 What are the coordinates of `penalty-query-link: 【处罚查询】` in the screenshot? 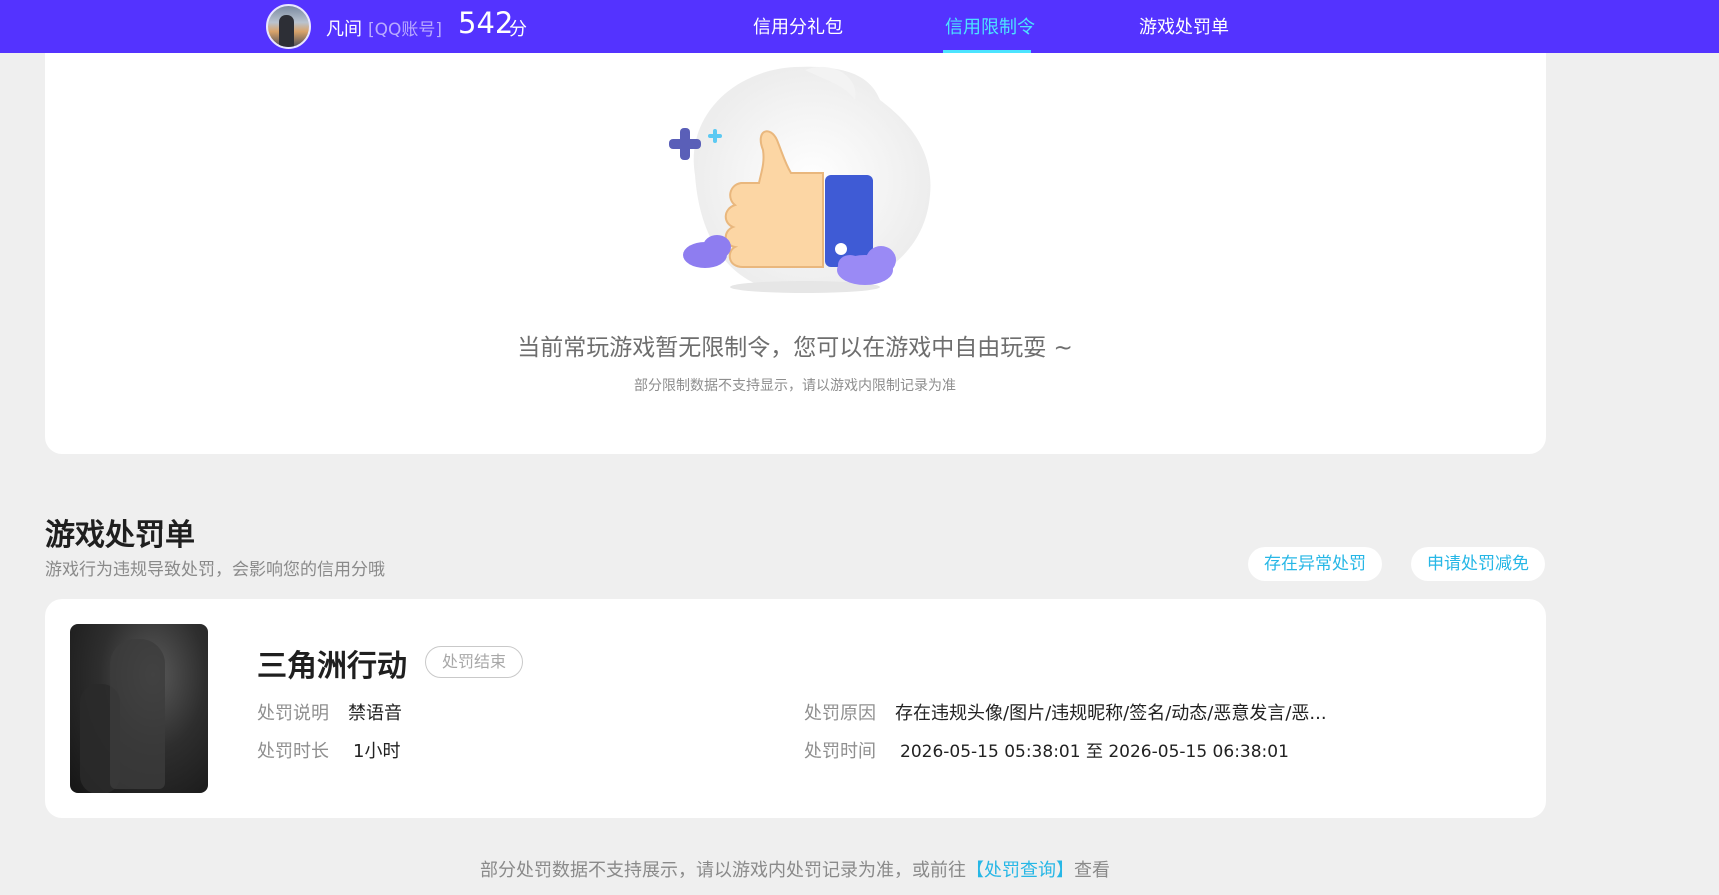 It's located at (1020, 870).